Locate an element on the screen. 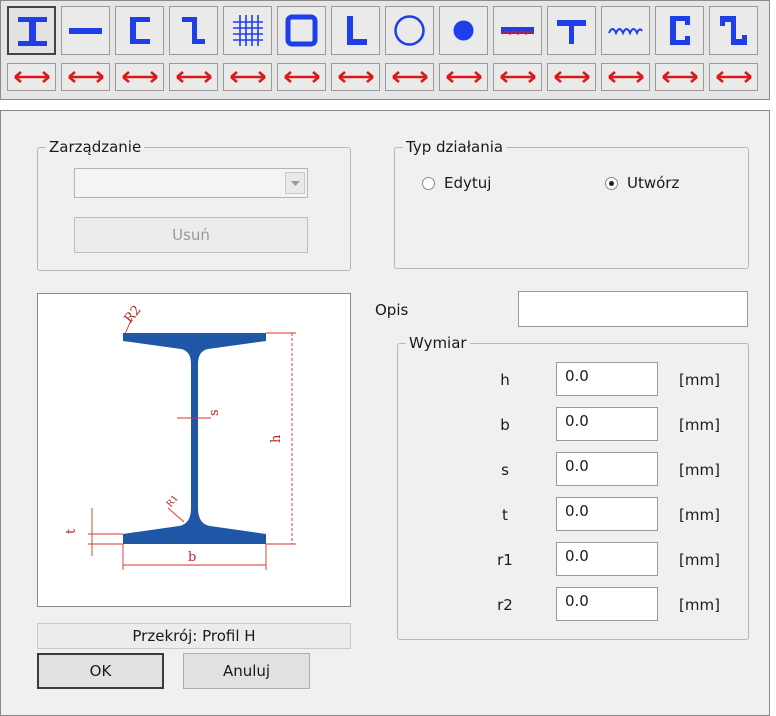  edit-radio-indicator is located at coordinates (428, 183).